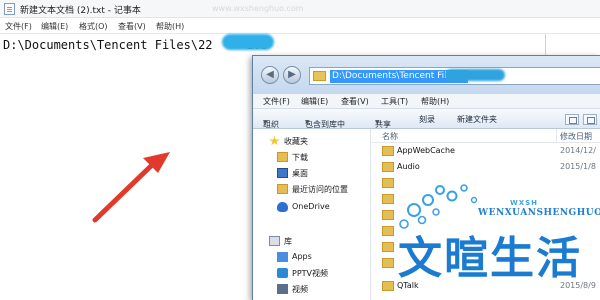 The image size is (600, 300). I want to click on apps-icon, so click(282, 257).